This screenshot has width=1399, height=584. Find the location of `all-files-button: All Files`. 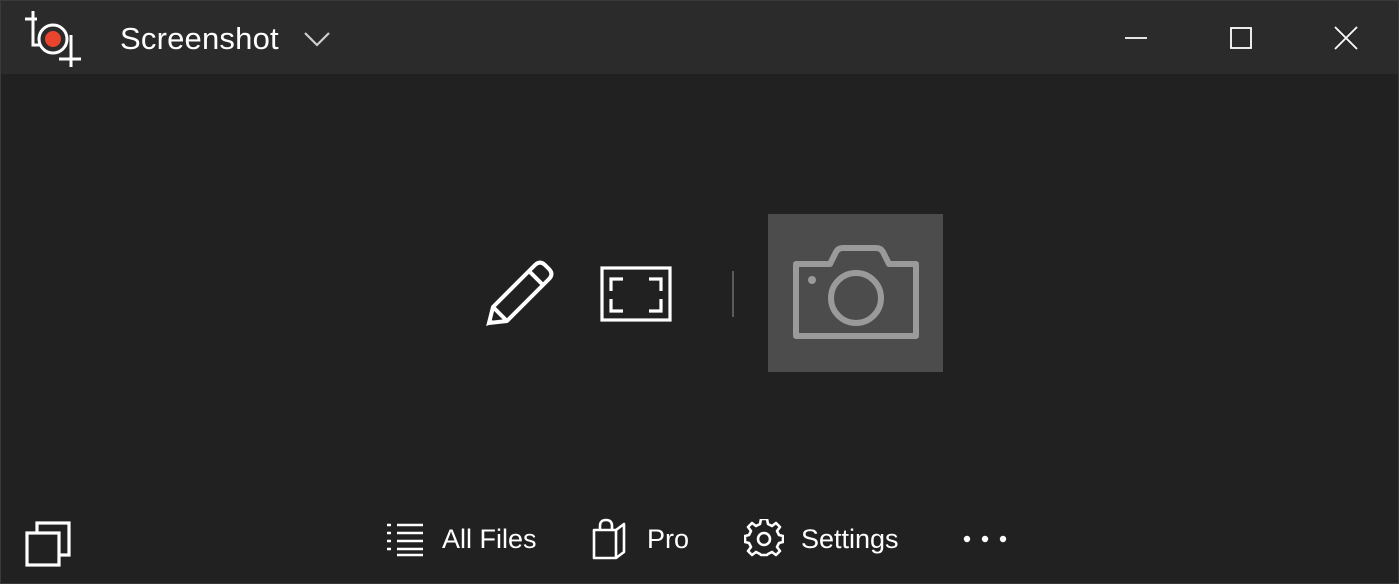

all-files-button: All Files is located at coordinates (461, 539).